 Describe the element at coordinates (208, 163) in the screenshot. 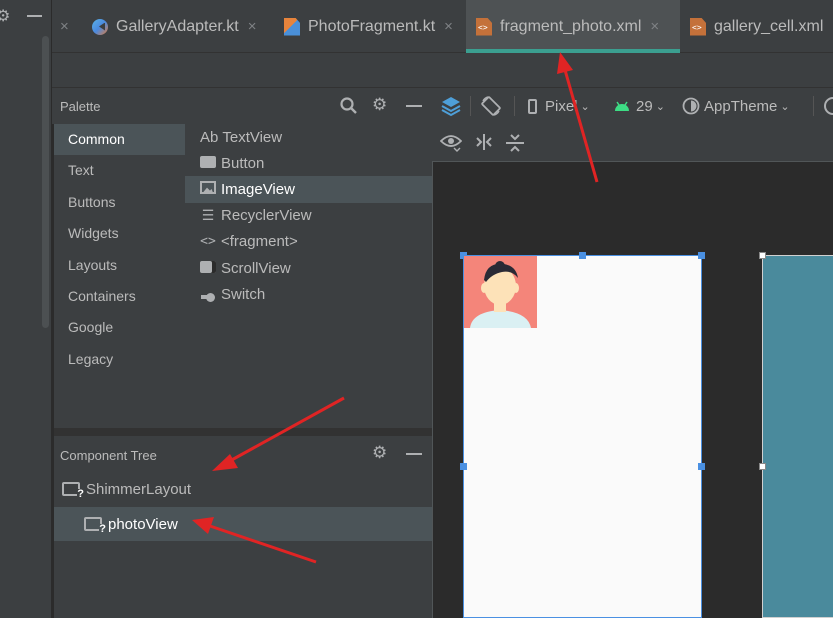

I see `button-icon` at that location.